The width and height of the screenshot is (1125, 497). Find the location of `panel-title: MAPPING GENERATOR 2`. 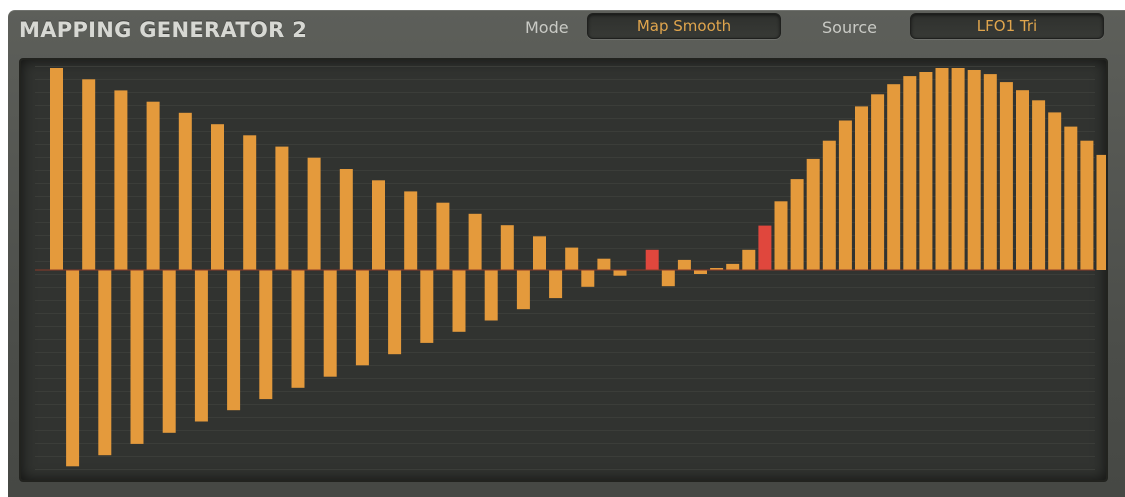

panel-title: MAPPING GENERATOR 2 is located at coordinates (163, 30).